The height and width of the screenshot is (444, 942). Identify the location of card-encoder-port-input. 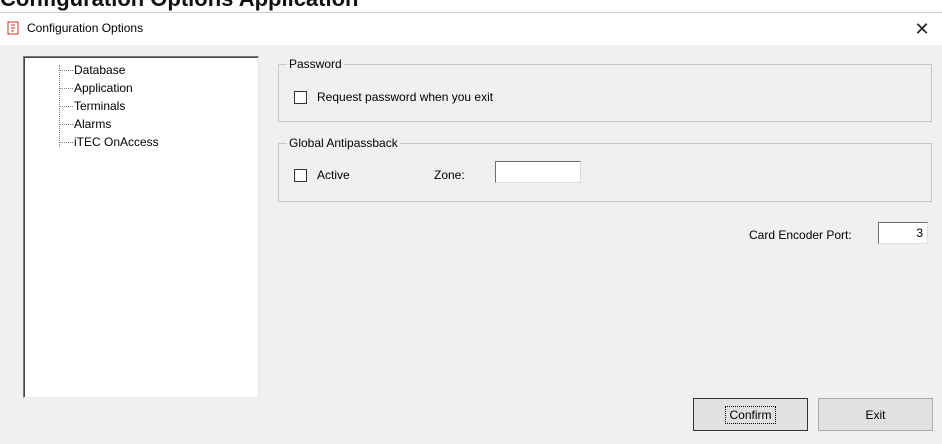
(903, 233).